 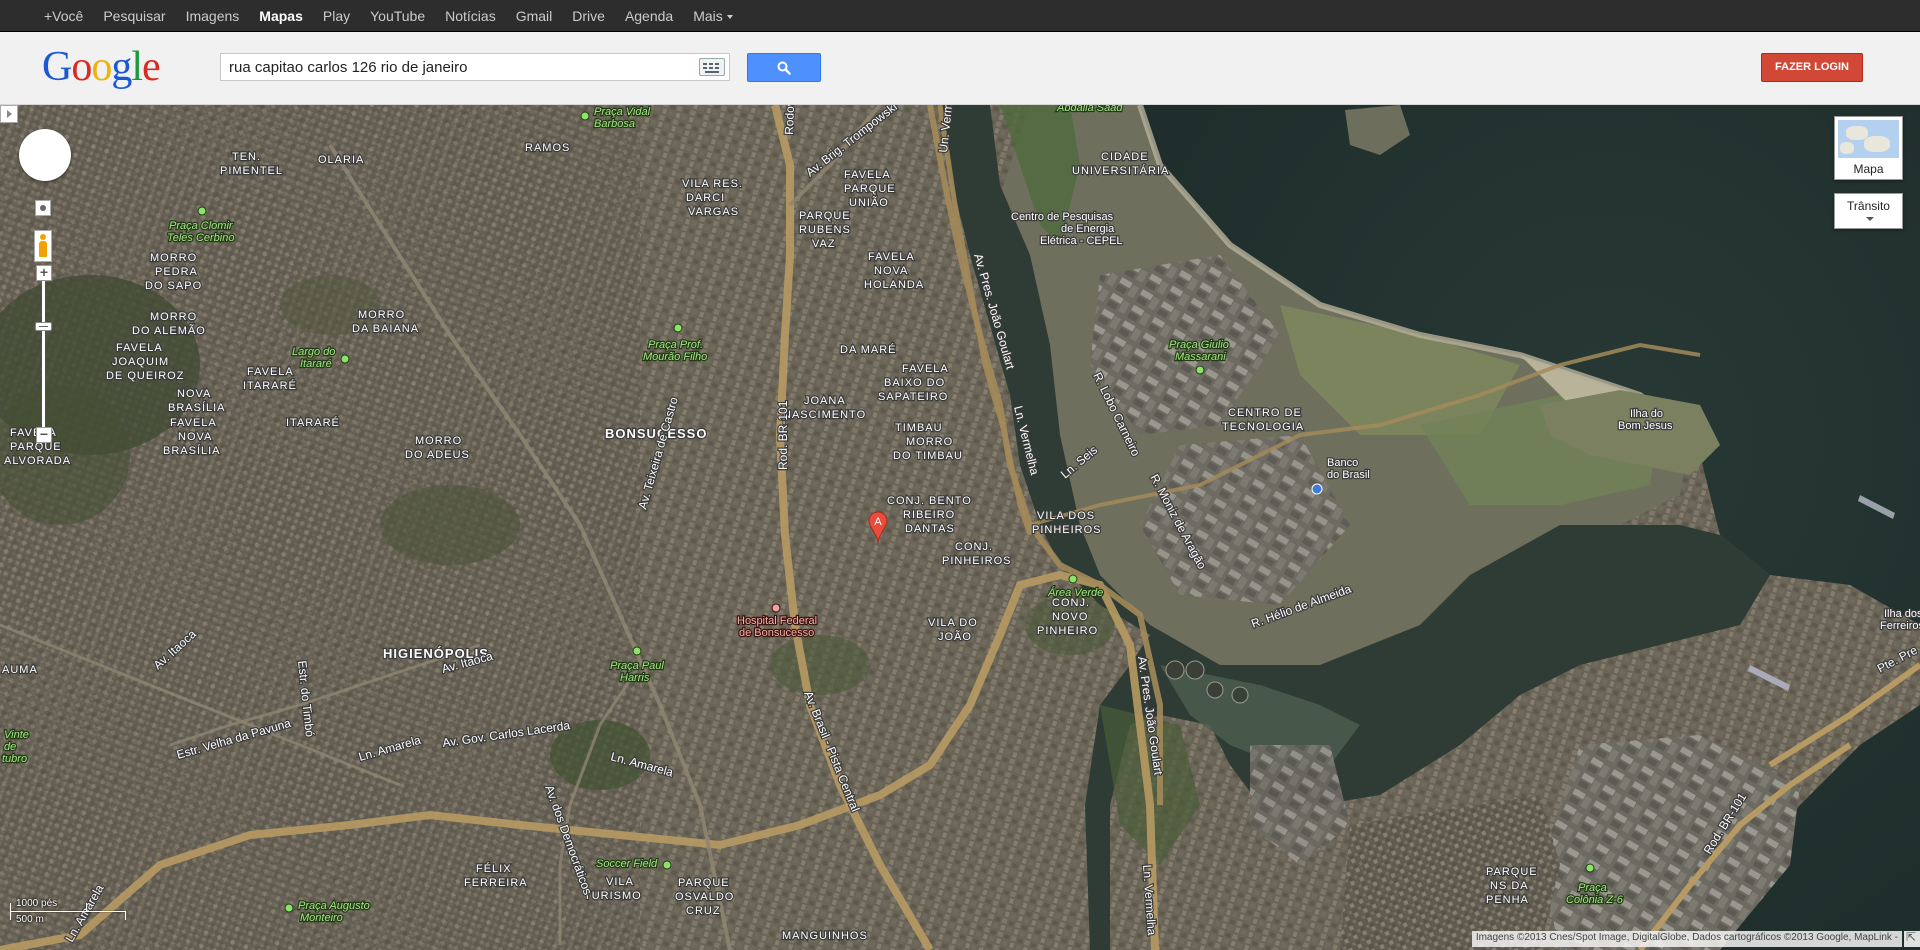 I want to click on nav-youtube: YouTube, so click(x=397, y=16).